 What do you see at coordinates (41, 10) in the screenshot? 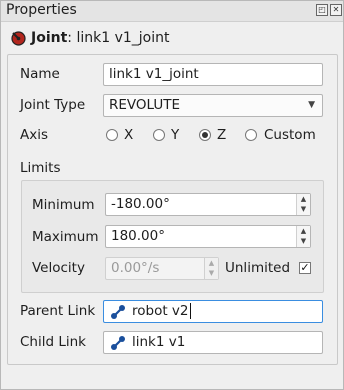
I see `panel-title: Properties` at bounding box center [41, 10].